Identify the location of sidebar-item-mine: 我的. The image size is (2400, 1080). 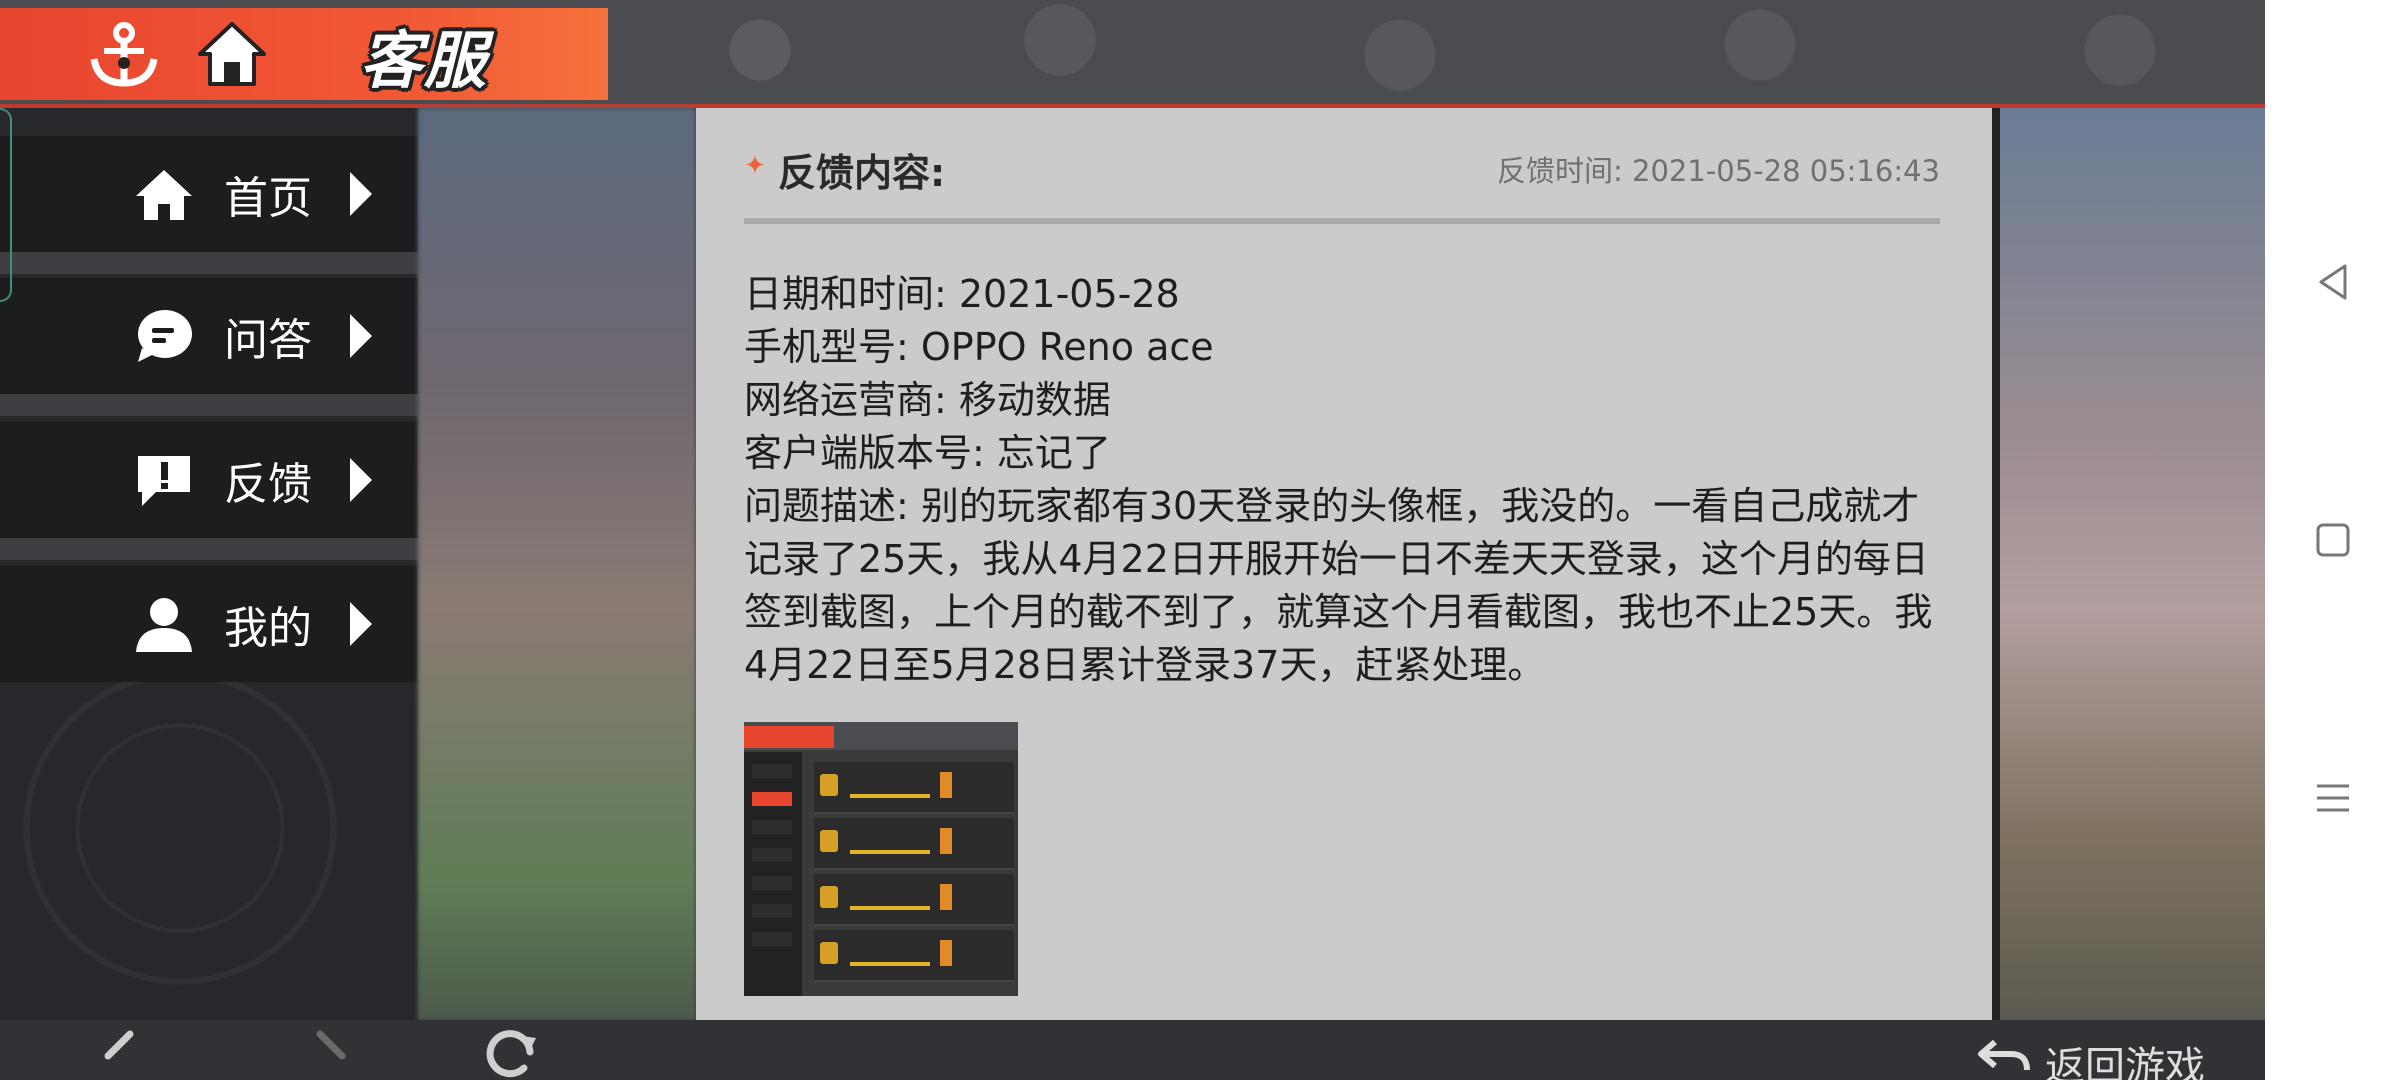
(209, 624).